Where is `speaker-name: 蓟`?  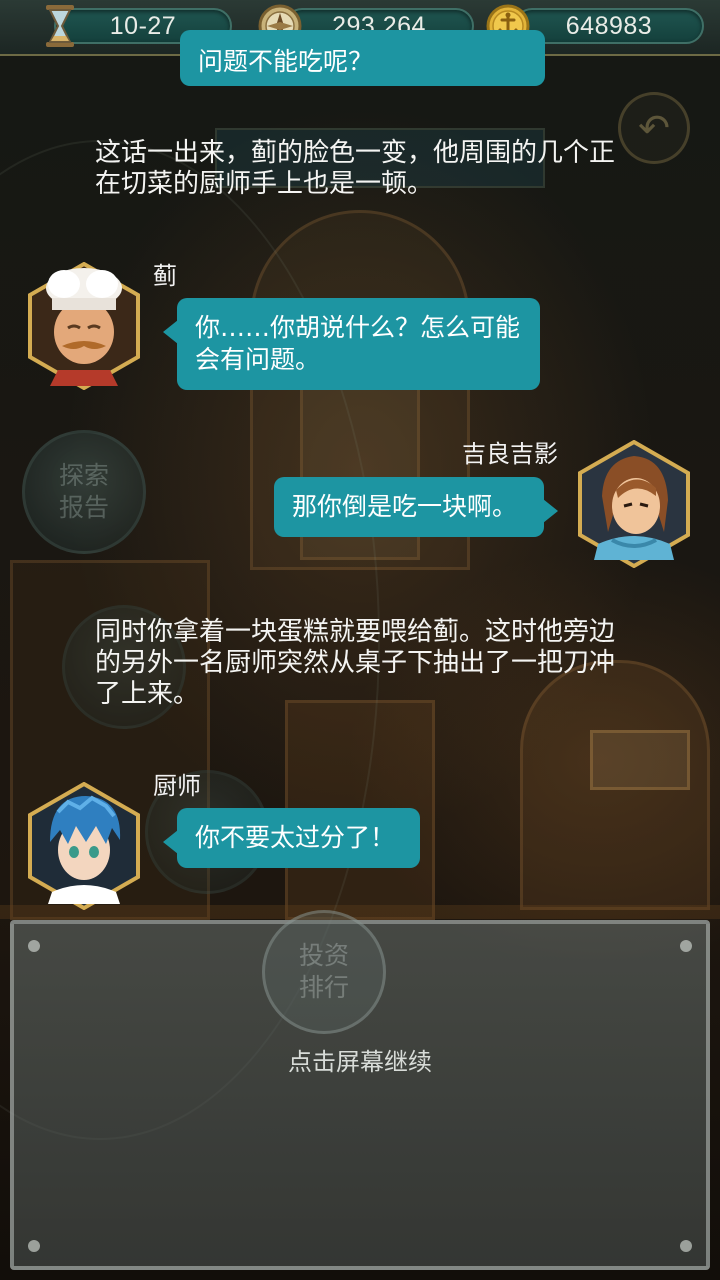 speaker-name: 蓟 is located at coordinates (165, 276).